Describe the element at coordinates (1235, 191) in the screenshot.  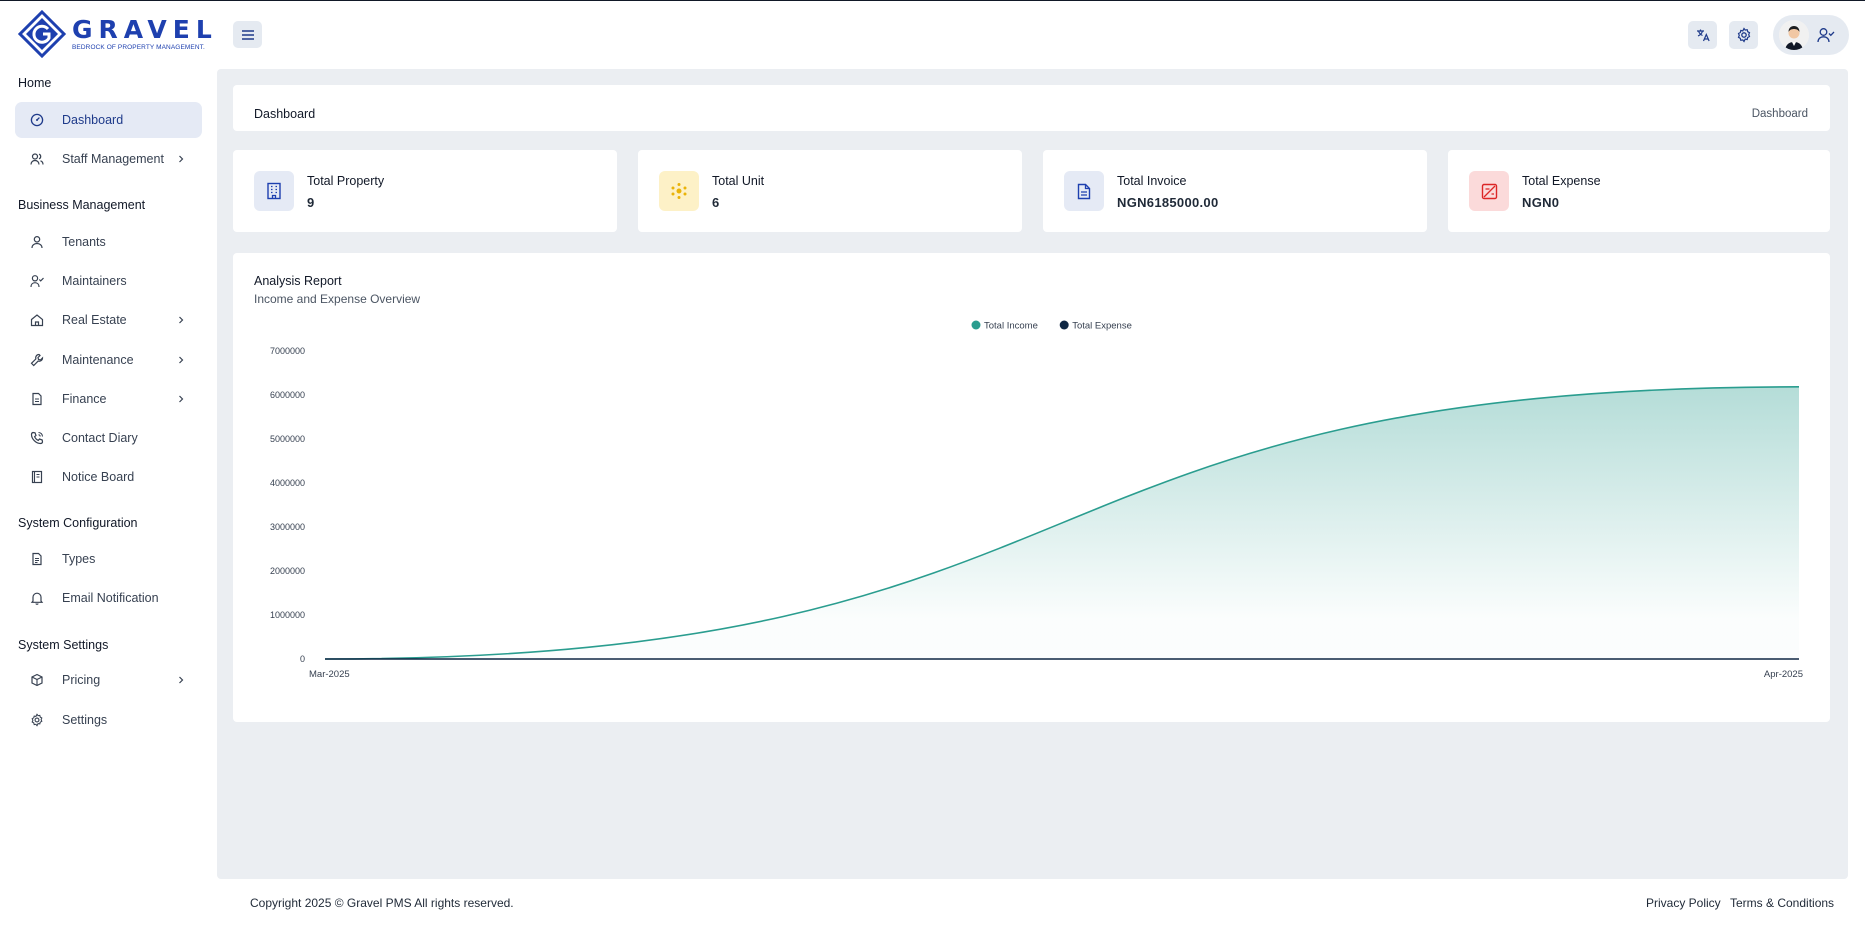
I see `stat-card-total-invoice: Total Invoice NGN6185000.00` at that location.